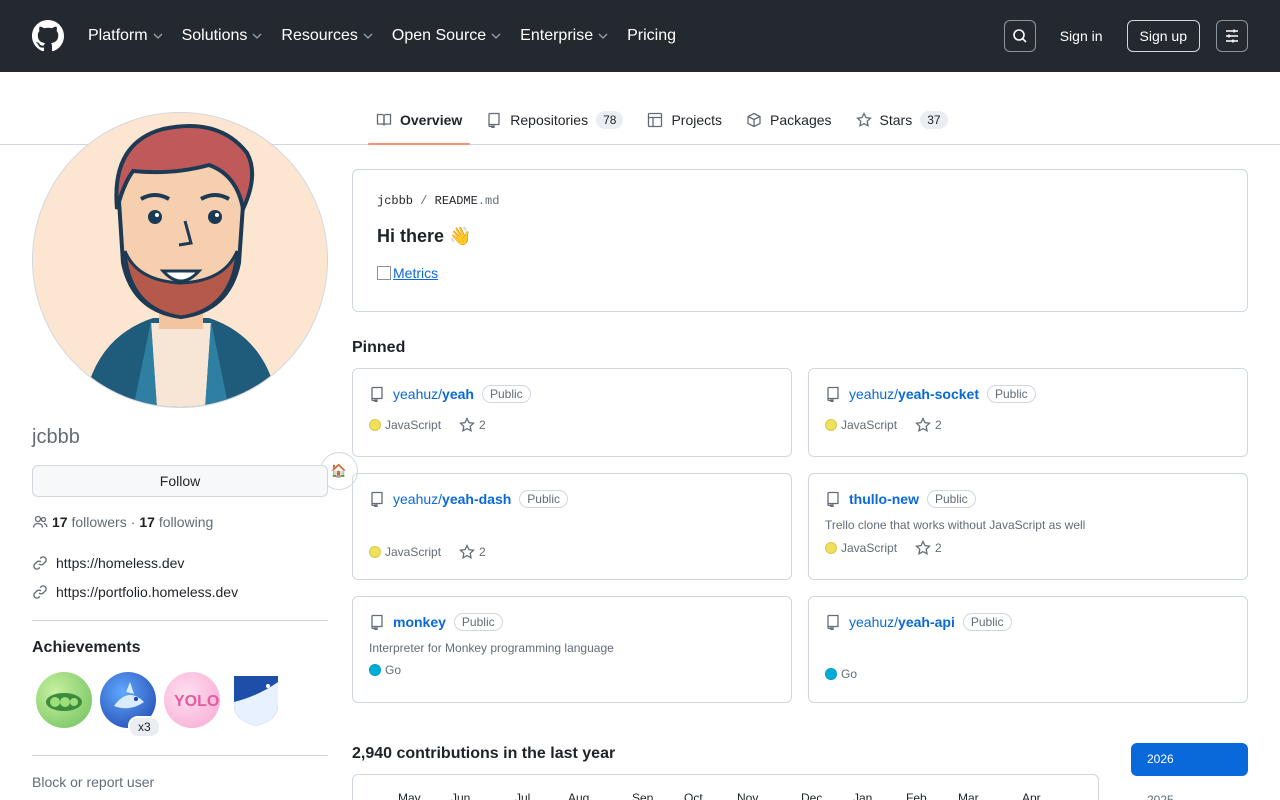 The height and width of the screenshot is (800, 1280). I want to click on followers-link: 17 followers, so click(89, 522).